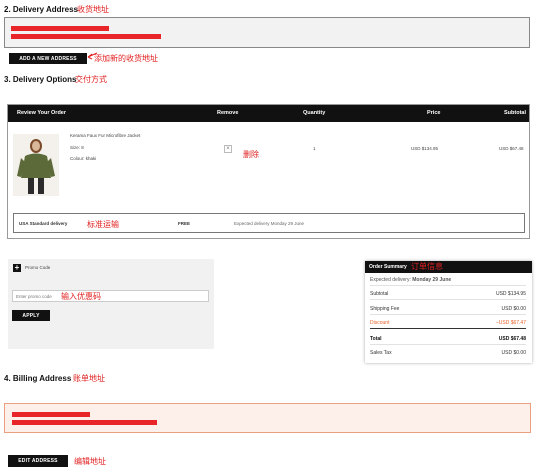 The image size is (539, 475). Describe the element at coordinates (380, 322) in the screenshot. I see `summary-label: Discount` at that location.